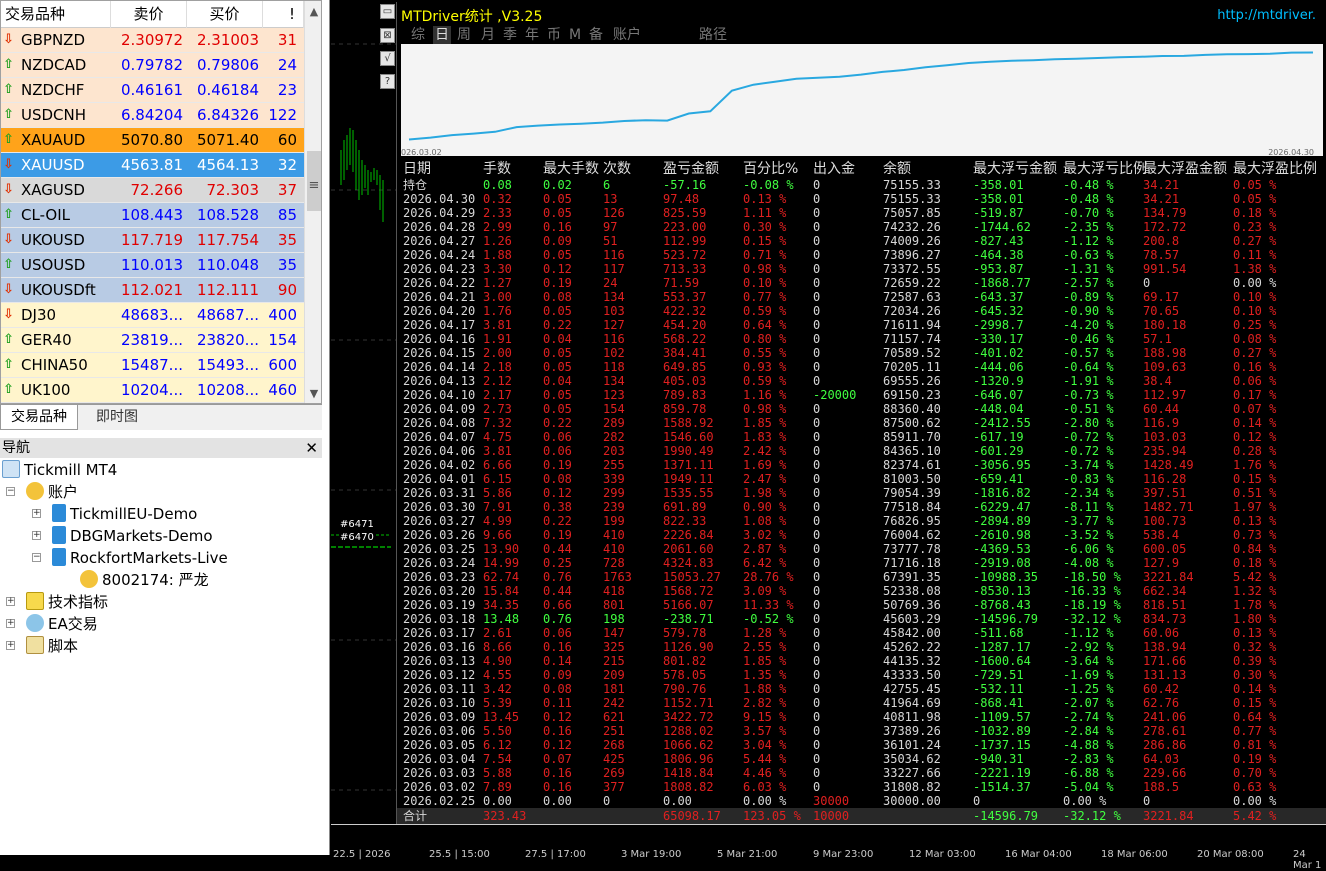 The width and height of the screenshot is (1326, 871). Describe the element at coordinates (313, 186) in the screenshot. I see `menu-icon: ≡` at that location.